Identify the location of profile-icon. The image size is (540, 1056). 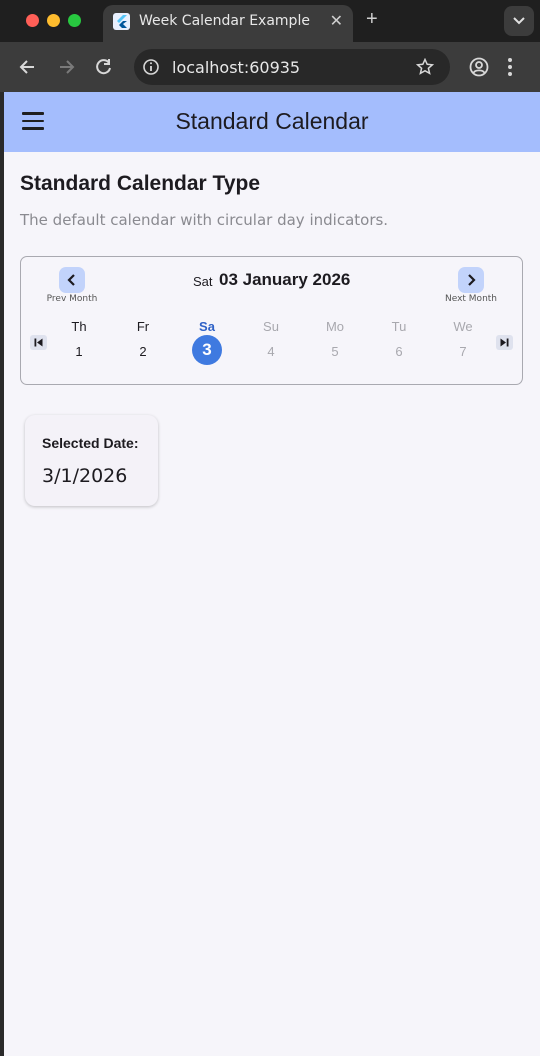
(479, 67).